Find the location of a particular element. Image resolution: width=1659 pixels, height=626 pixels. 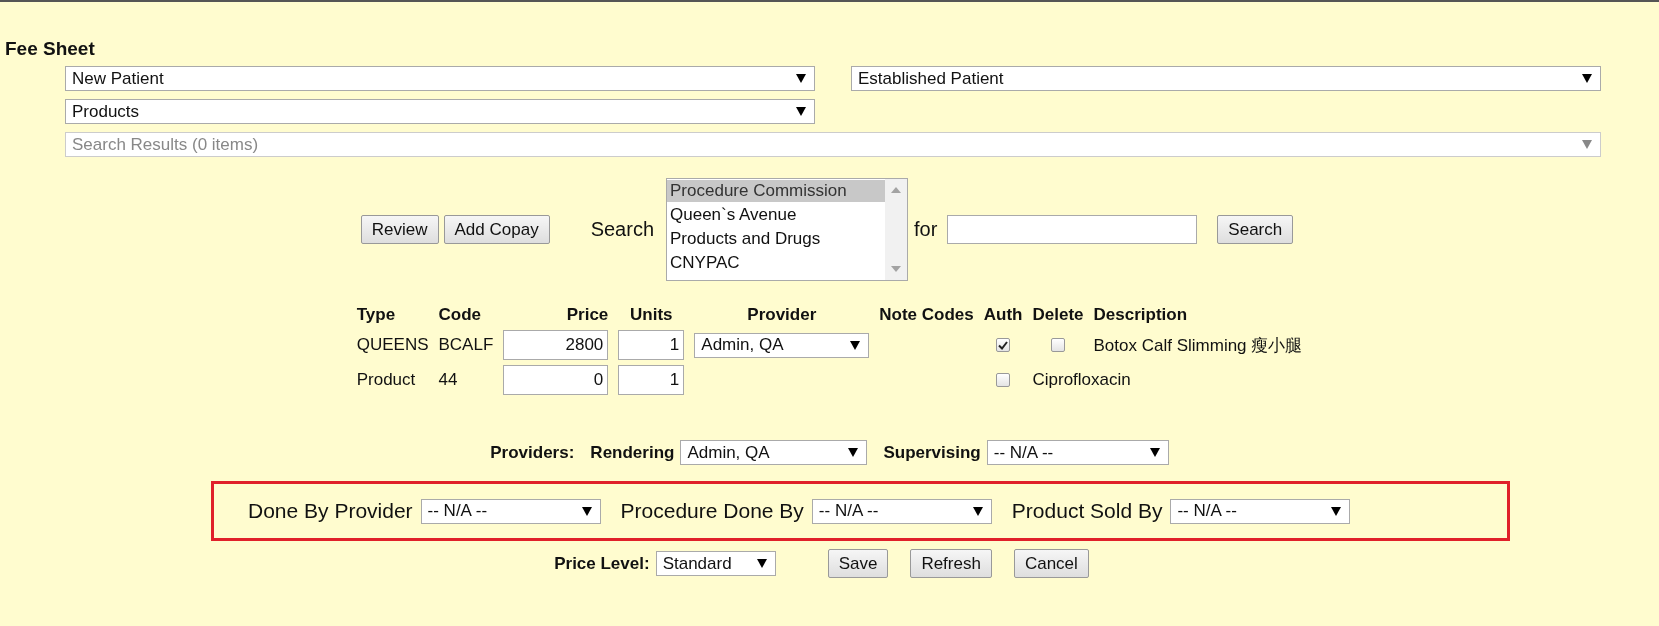

form-button: Refresh is located at coordinates (951, 563).